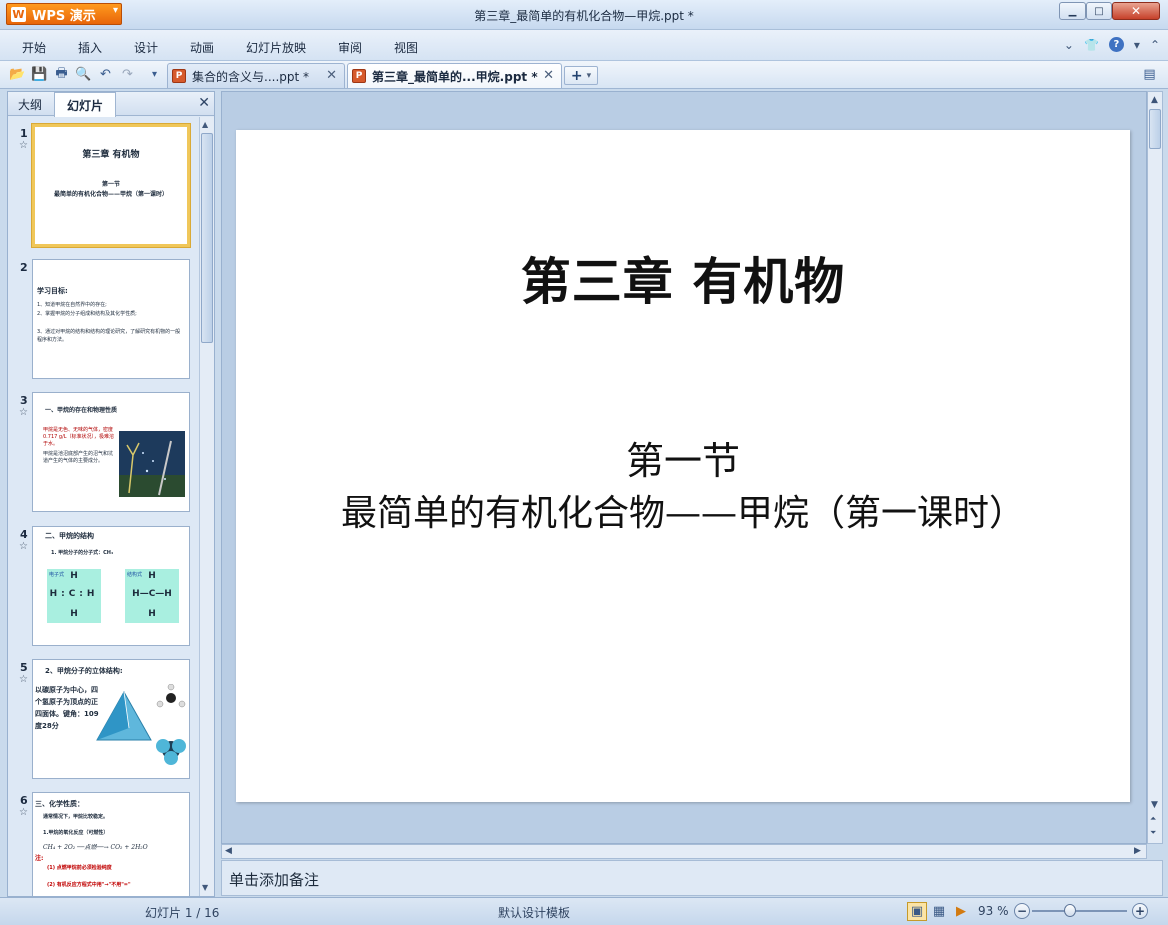 This screenshot has width=1168, height=925. I want to click on scroll-left-icon: ◀, so click(228, 851).